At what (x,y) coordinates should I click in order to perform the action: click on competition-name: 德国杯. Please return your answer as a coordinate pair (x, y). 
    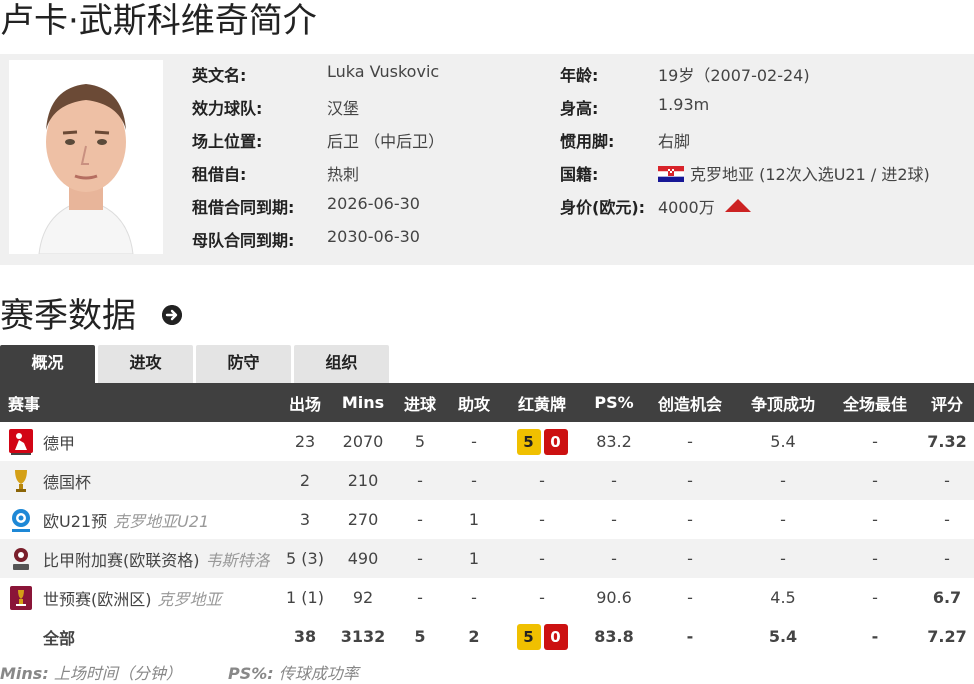
    Looking at the image, I should click on (67, 481).